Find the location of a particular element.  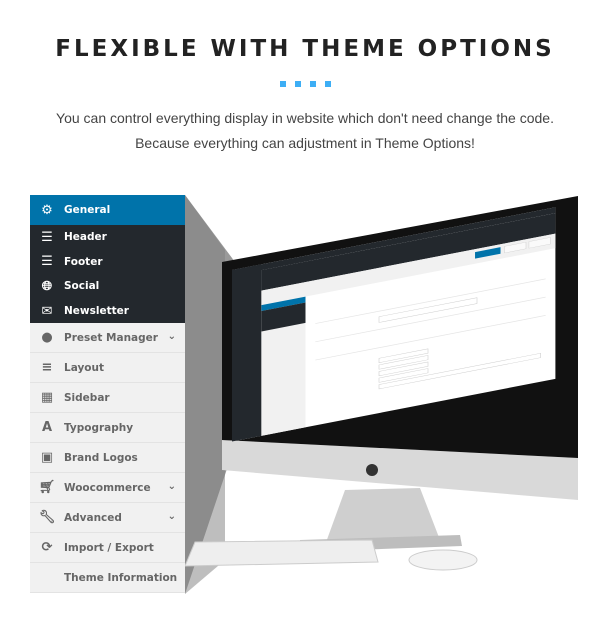

sidebar-item-label: Social is located at coordinates (82, 286).